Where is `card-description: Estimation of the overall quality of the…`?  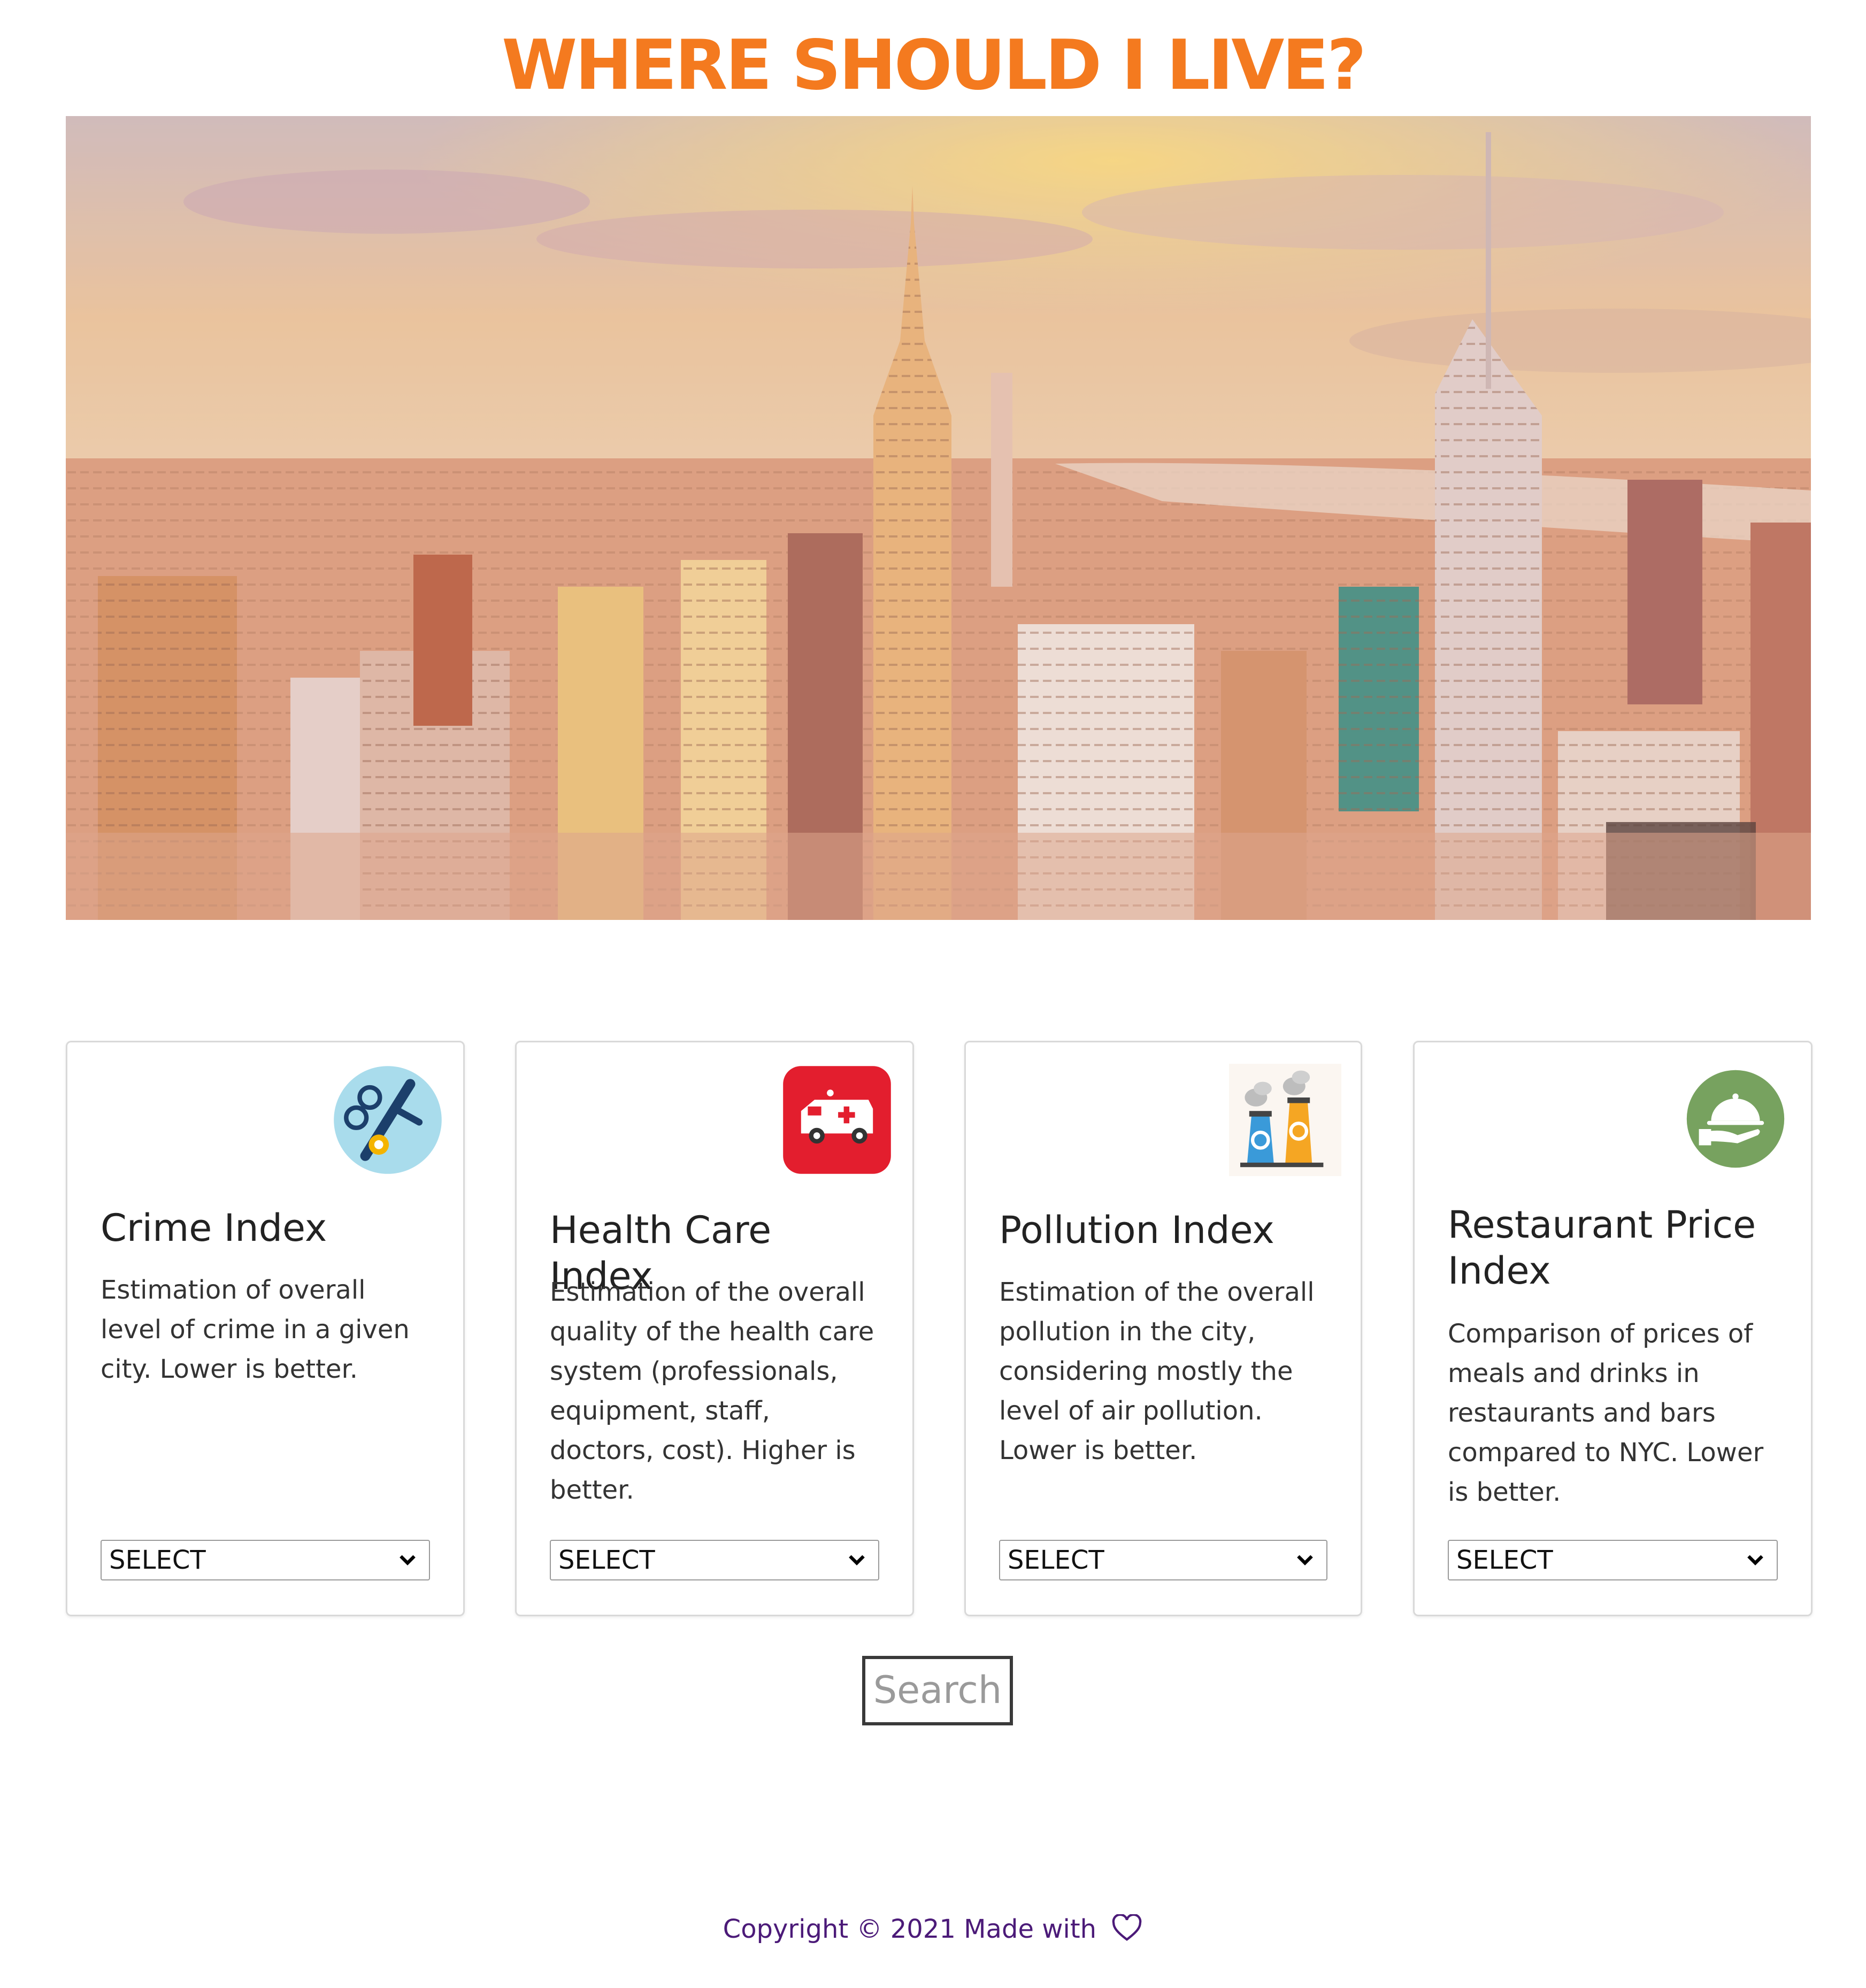
card-description: Estimation of the overall quality of the… is located at coordinates (712, 1391).